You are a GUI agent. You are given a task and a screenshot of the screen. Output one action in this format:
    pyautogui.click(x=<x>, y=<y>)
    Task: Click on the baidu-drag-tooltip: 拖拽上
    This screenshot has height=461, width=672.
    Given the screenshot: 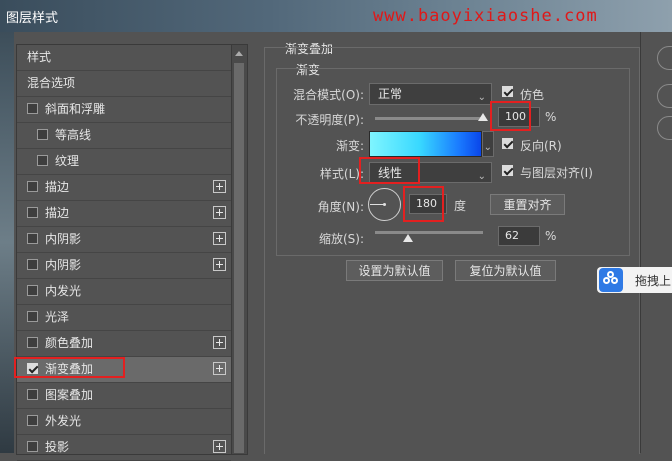 What is the action you would take?
    pyautogui.click(x=634, y=280)
    